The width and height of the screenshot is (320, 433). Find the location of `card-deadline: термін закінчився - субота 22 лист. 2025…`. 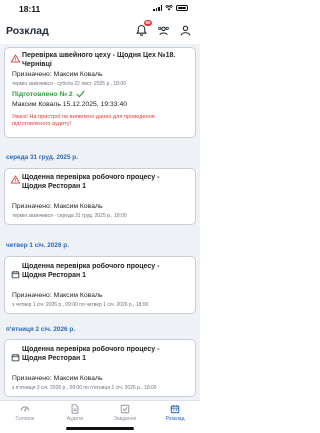

card-deadline: термін закінчився - субота 22 лист. 2025… is located at coordinates (69, 84).